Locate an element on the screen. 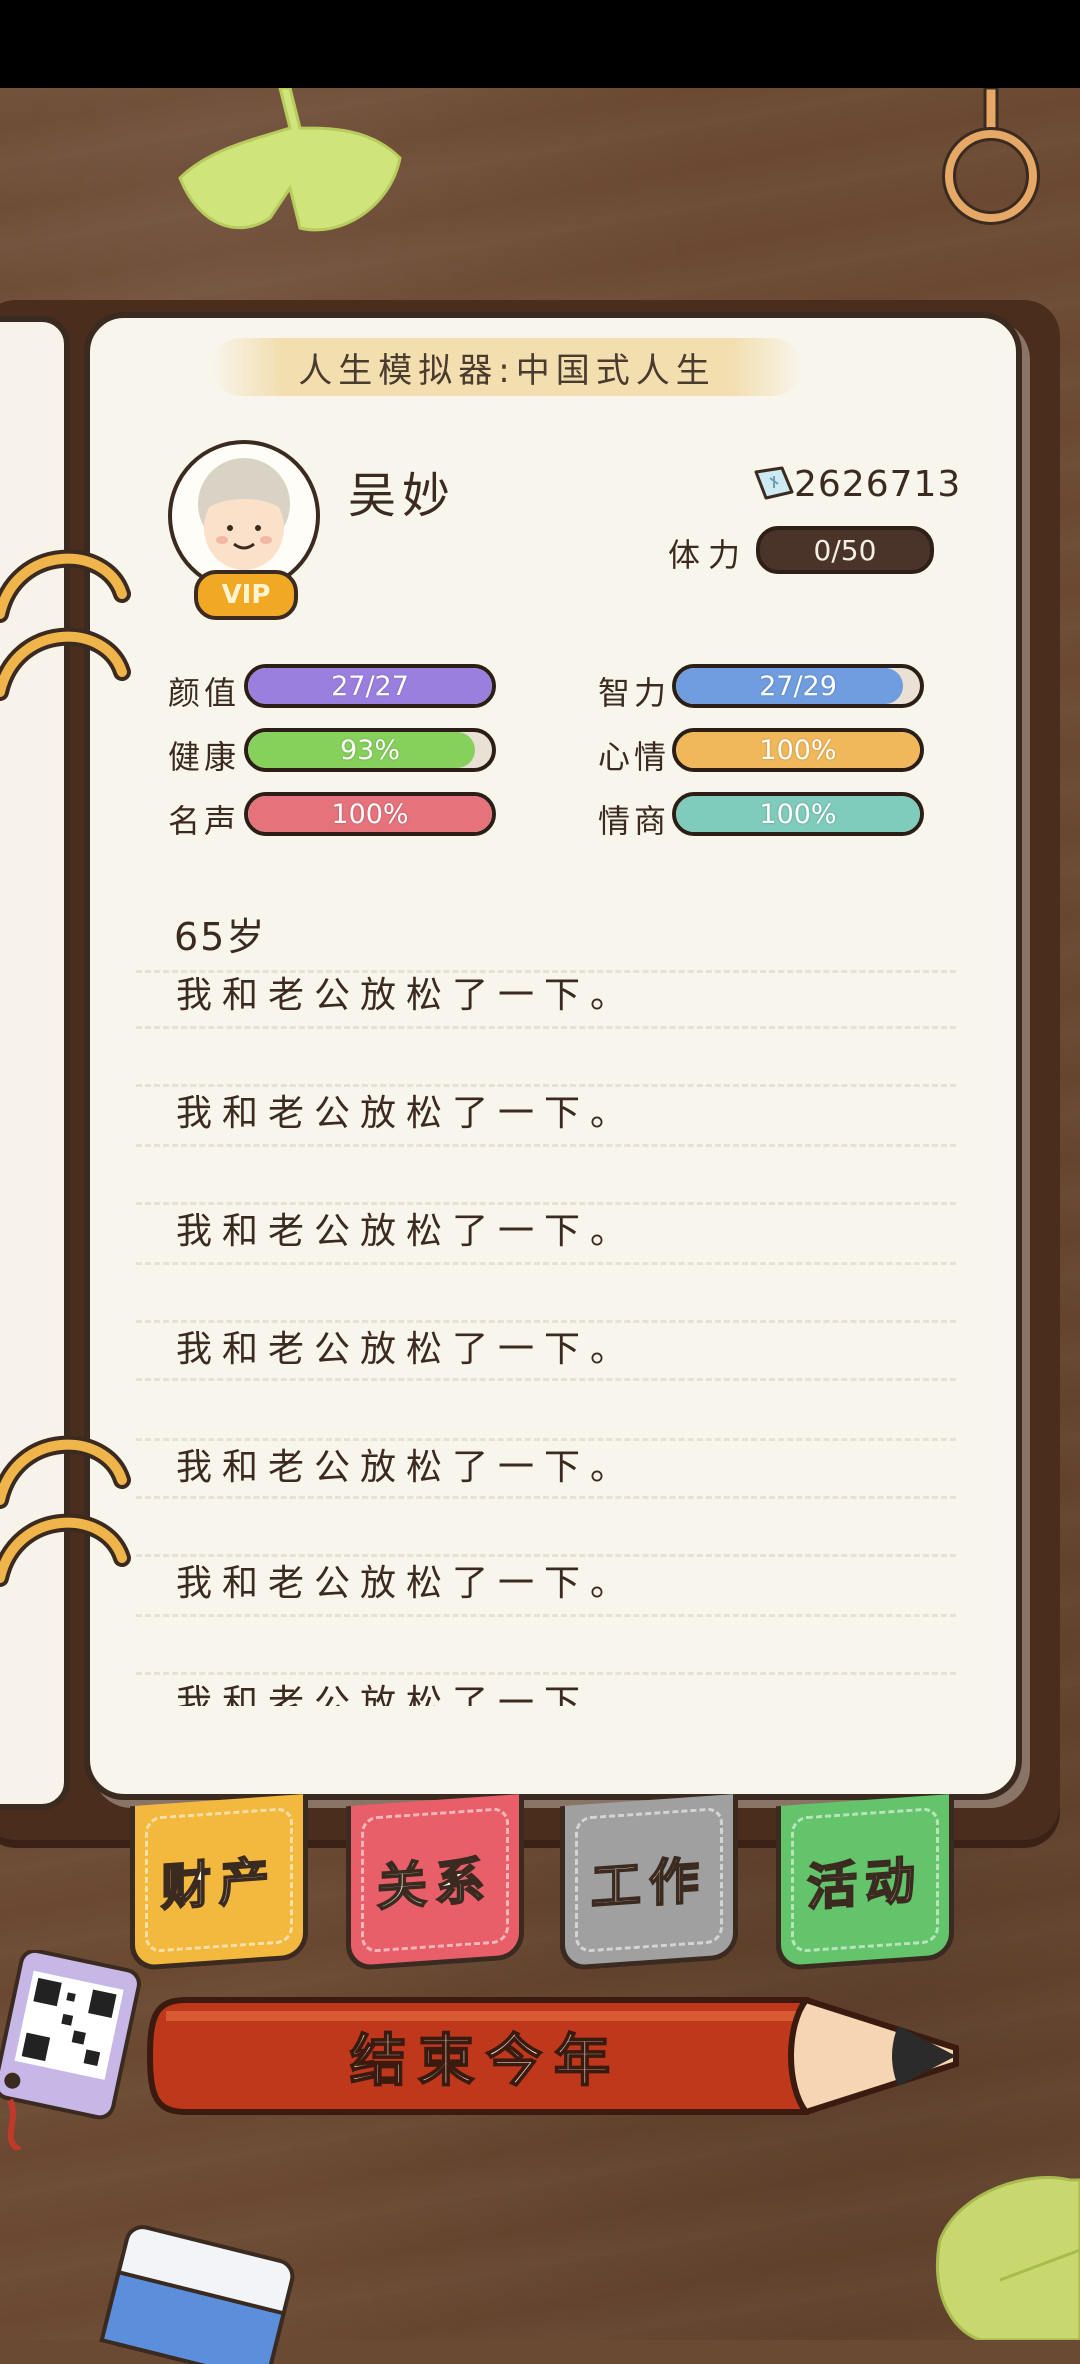  stat-value-eq: 100% is located at coordinates (798, 814).